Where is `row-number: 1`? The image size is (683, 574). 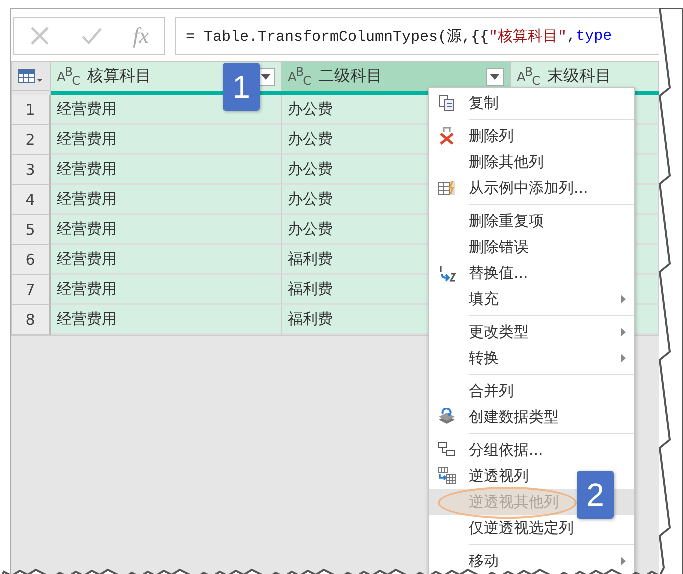
row-number: 1 is located at coordinates (31, 110).